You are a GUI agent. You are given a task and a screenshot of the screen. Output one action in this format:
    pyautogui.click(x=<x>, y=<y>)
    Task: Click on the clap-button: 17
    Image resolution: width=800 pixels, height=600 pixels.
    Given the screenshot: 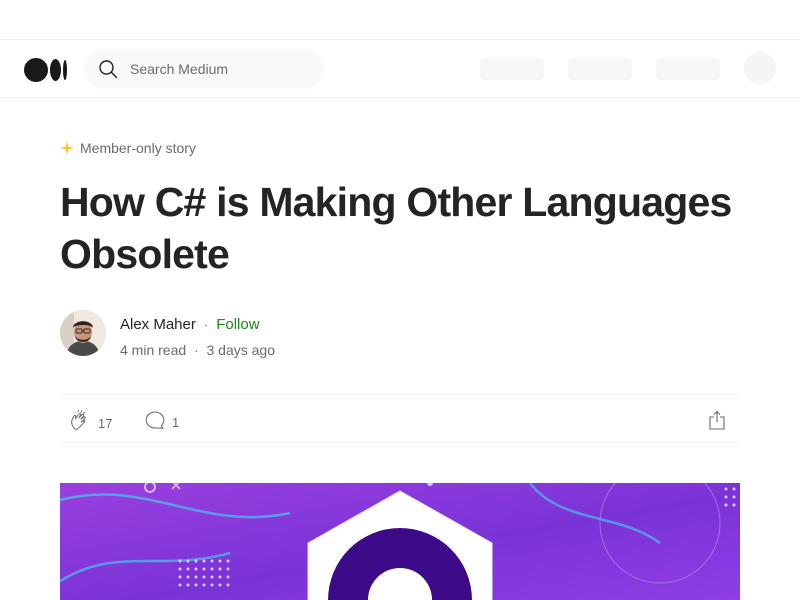 What is the action you would take?
    pyautogui.click(x=90, y=423)
    